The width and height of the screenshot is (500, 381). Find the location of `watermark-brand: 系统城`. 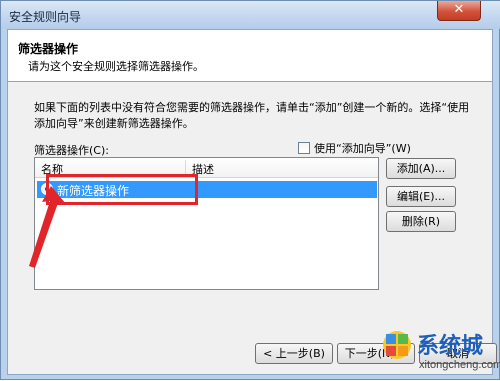

watermark-brand: 系统城 is located at coordinates (450, 346).